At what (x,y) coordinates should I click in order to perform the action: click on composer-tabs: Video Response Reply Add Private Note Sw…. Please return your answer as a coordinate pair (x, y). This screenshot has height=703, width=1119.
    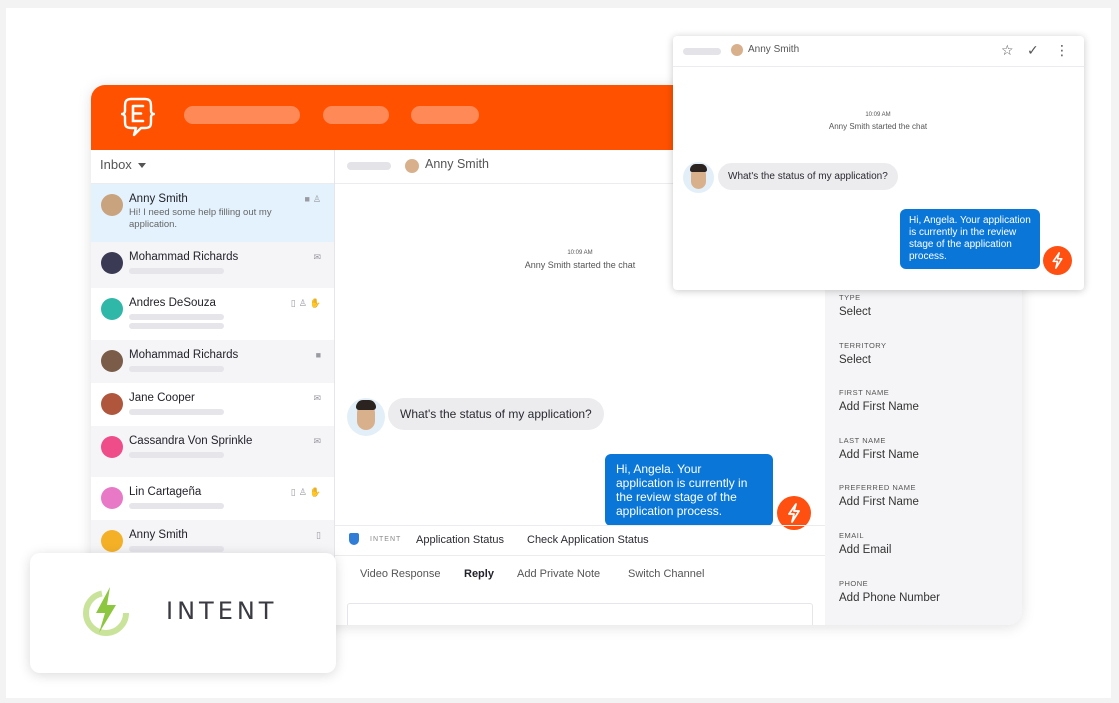
    Looking at the image, I should click on (580, 574).